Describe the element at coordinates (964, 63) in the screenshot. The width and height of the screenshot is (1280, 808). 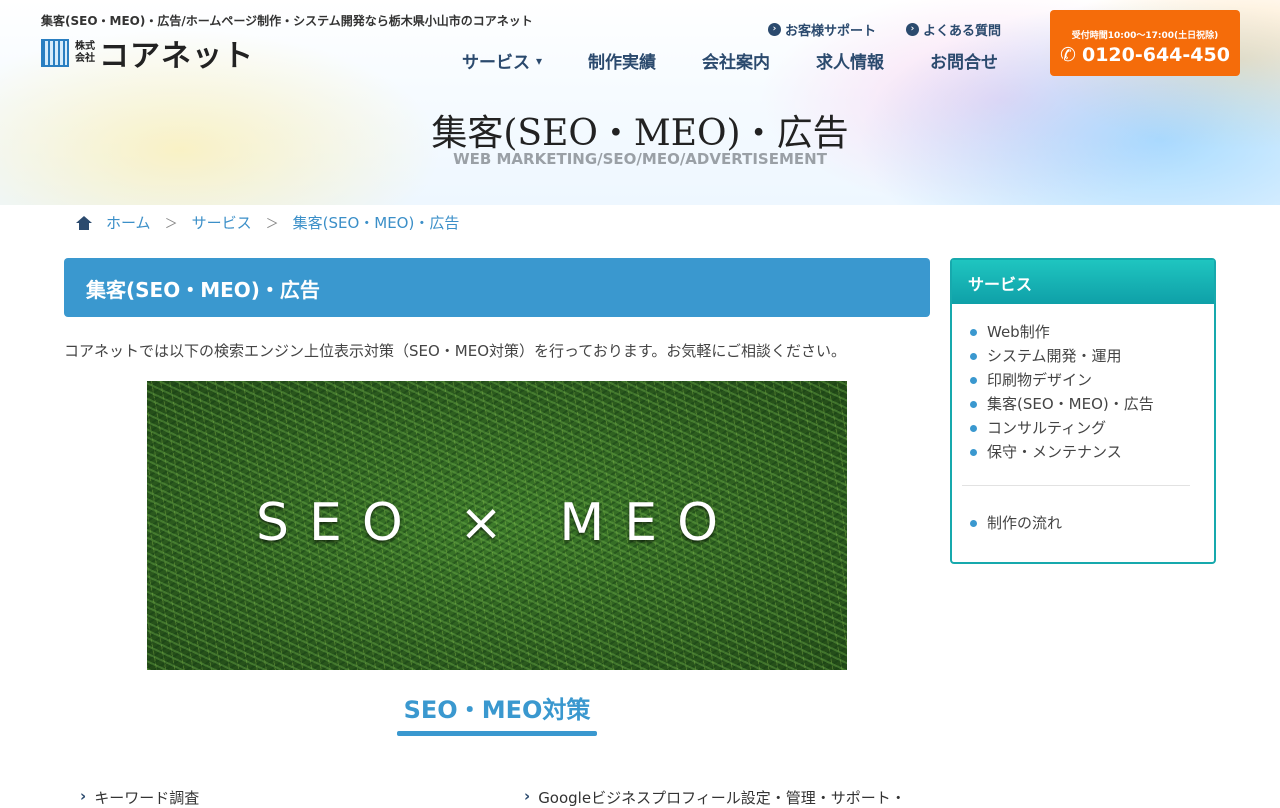
I see `nav-label: お問合せ` at that location.